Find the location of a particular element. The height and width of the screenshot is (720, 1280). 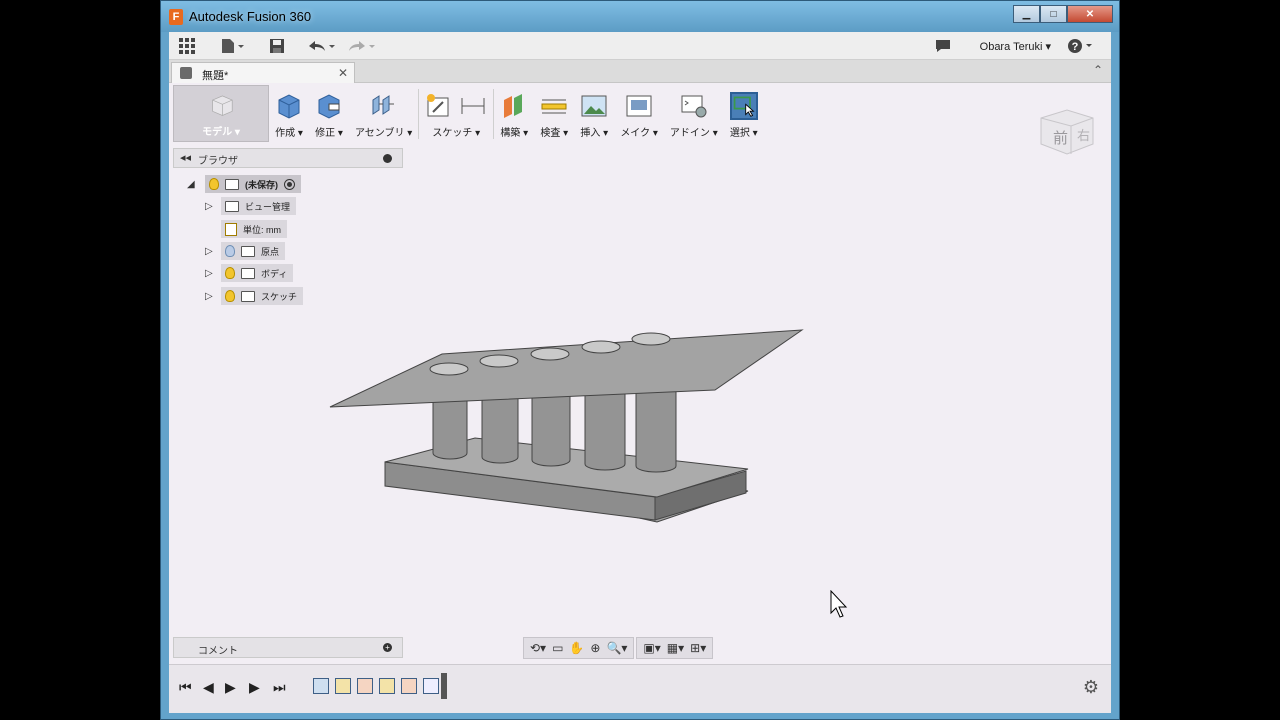

mouse-cursor-icon is located at coordinates (839, 604).